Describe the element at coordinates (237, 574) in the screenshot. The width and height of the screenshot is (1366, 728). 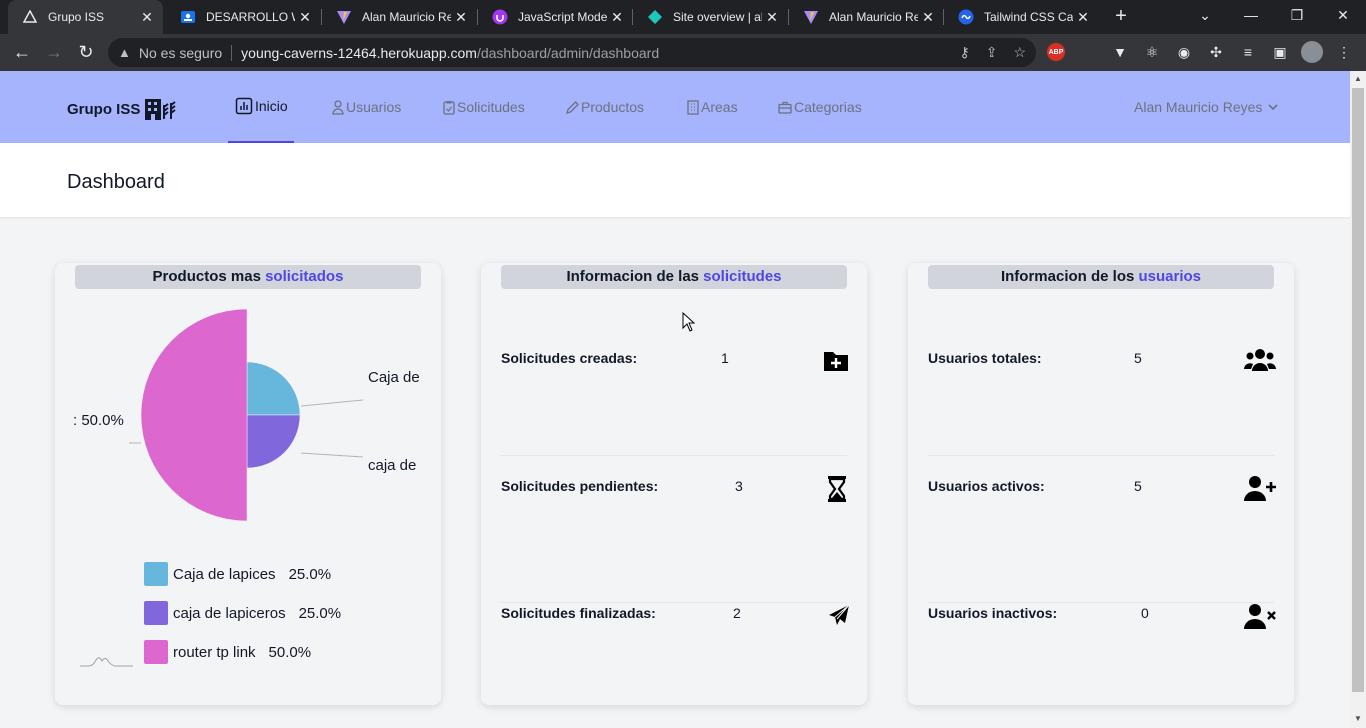
I see `legend-item: Caja de lapices 25.0%` at that location.